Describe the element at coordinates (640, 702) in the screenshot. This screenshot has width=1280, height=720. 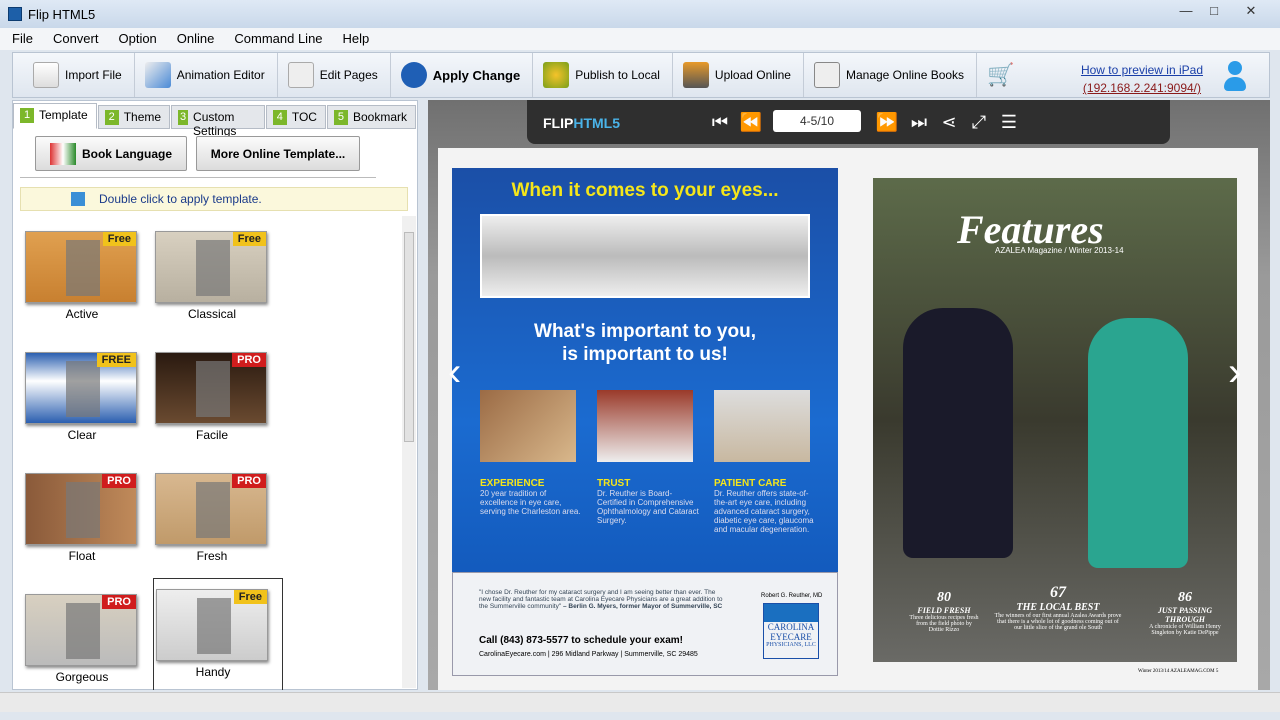
I see `status-bar` at that location.